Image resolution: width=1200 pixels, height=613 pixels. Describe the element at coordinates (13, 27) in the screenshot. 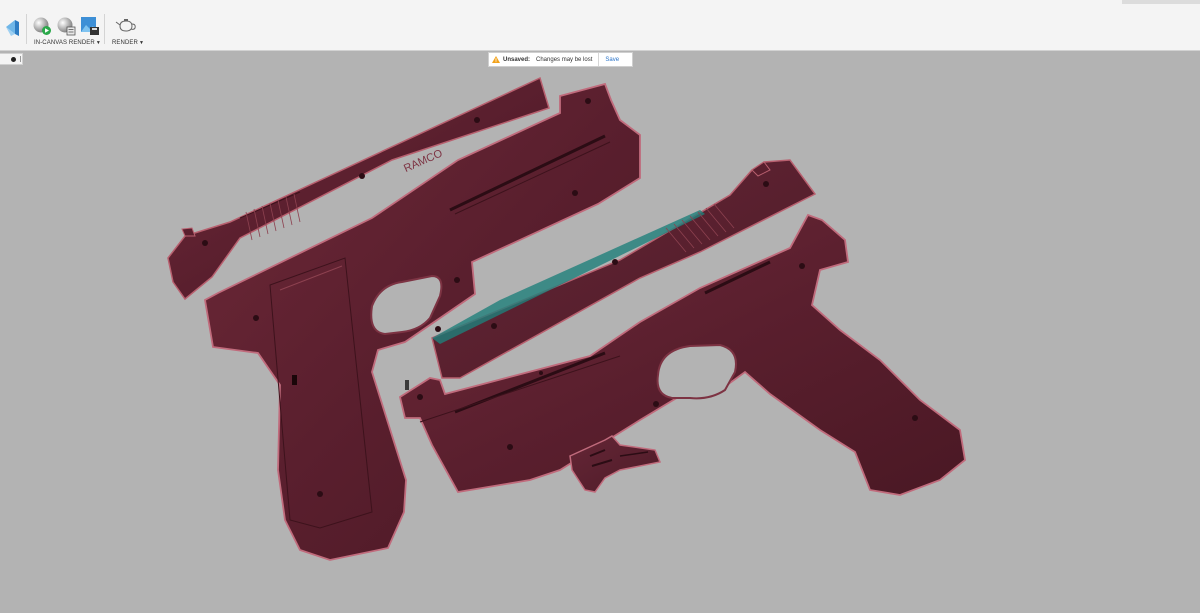

I see `workspace-switcher-icon` at that location.